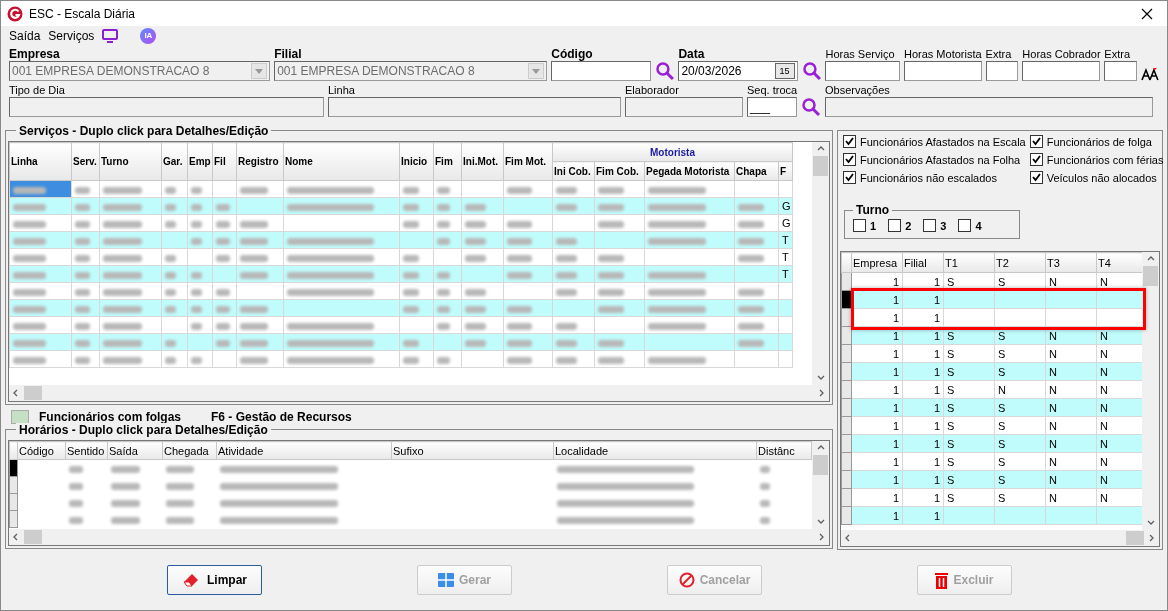 Image resolution: width=1168 pixels, height=611 pixels. Describe the element at coordinates (71, 35) in the screenshot. I see `menu-item: Serviços` at that location.